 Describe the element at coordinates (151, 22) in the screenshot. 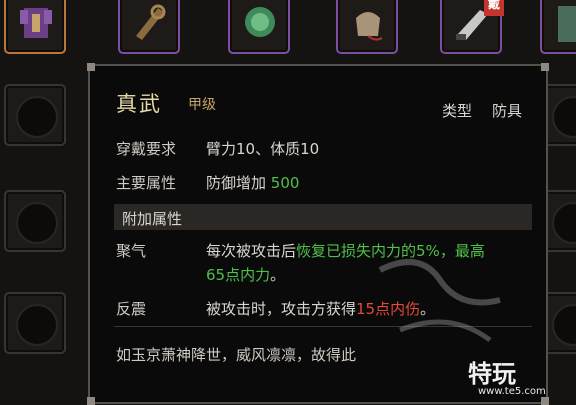

I see `whip-icon` at that location.